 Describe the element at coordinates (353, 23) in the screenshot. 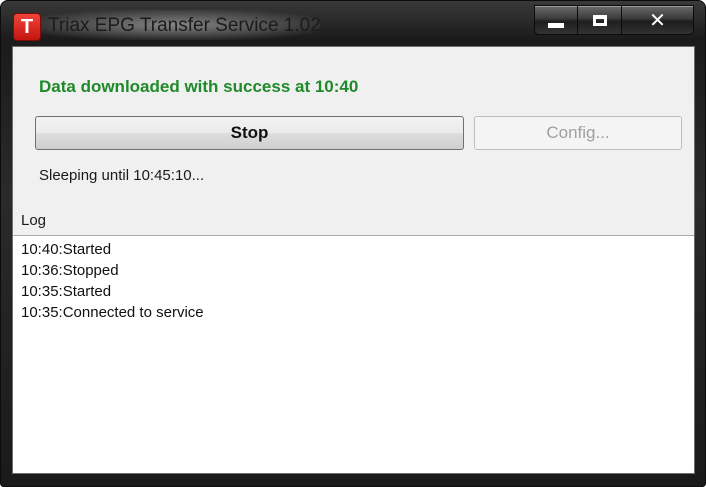

I see `title-bar: T Triax EPG Transfer Service 1.02 ✕` at that location.